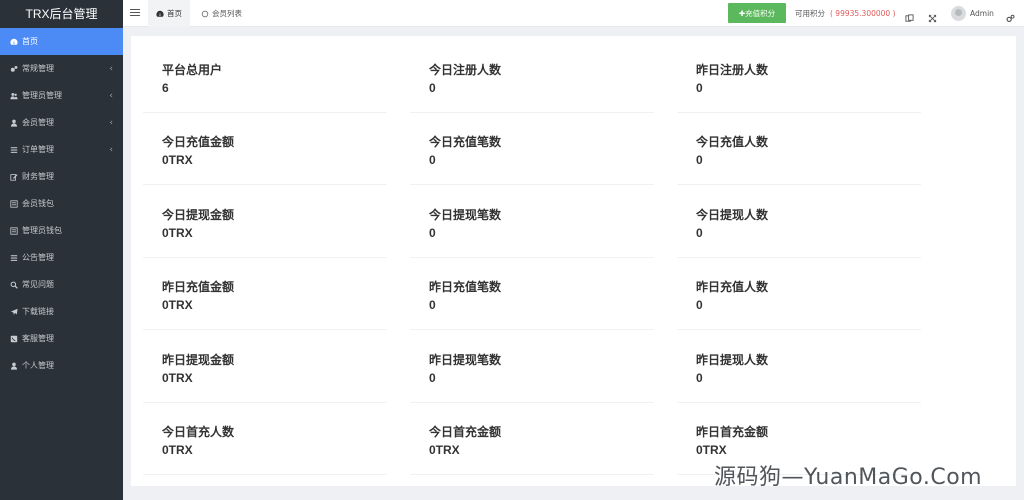 This screenshot has height=500, width=1024. Describe the element at coordinates (910, 15) in the screenshot. I see `clear-cache-icon` at that location.